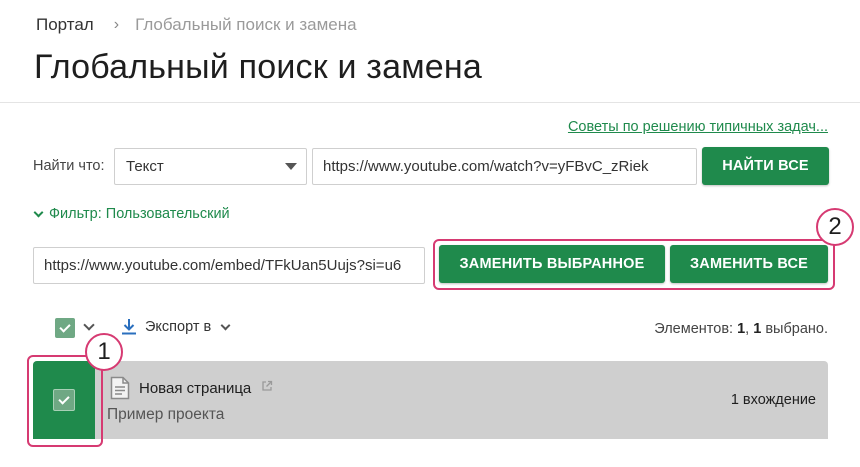 The width and height of the screenshot is (860, 467). I want to click on document-icon, so click(120, 388).